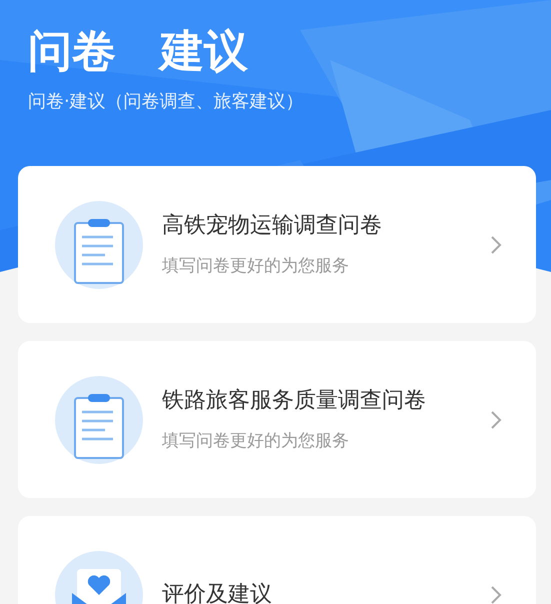 The width and height of the screenshot is (551, 604). What do you see at coordinates (272, 226) in the screenshot?
I see `card-title: 高铁宠物运输调查问卷` at bounding box center [272, 226].